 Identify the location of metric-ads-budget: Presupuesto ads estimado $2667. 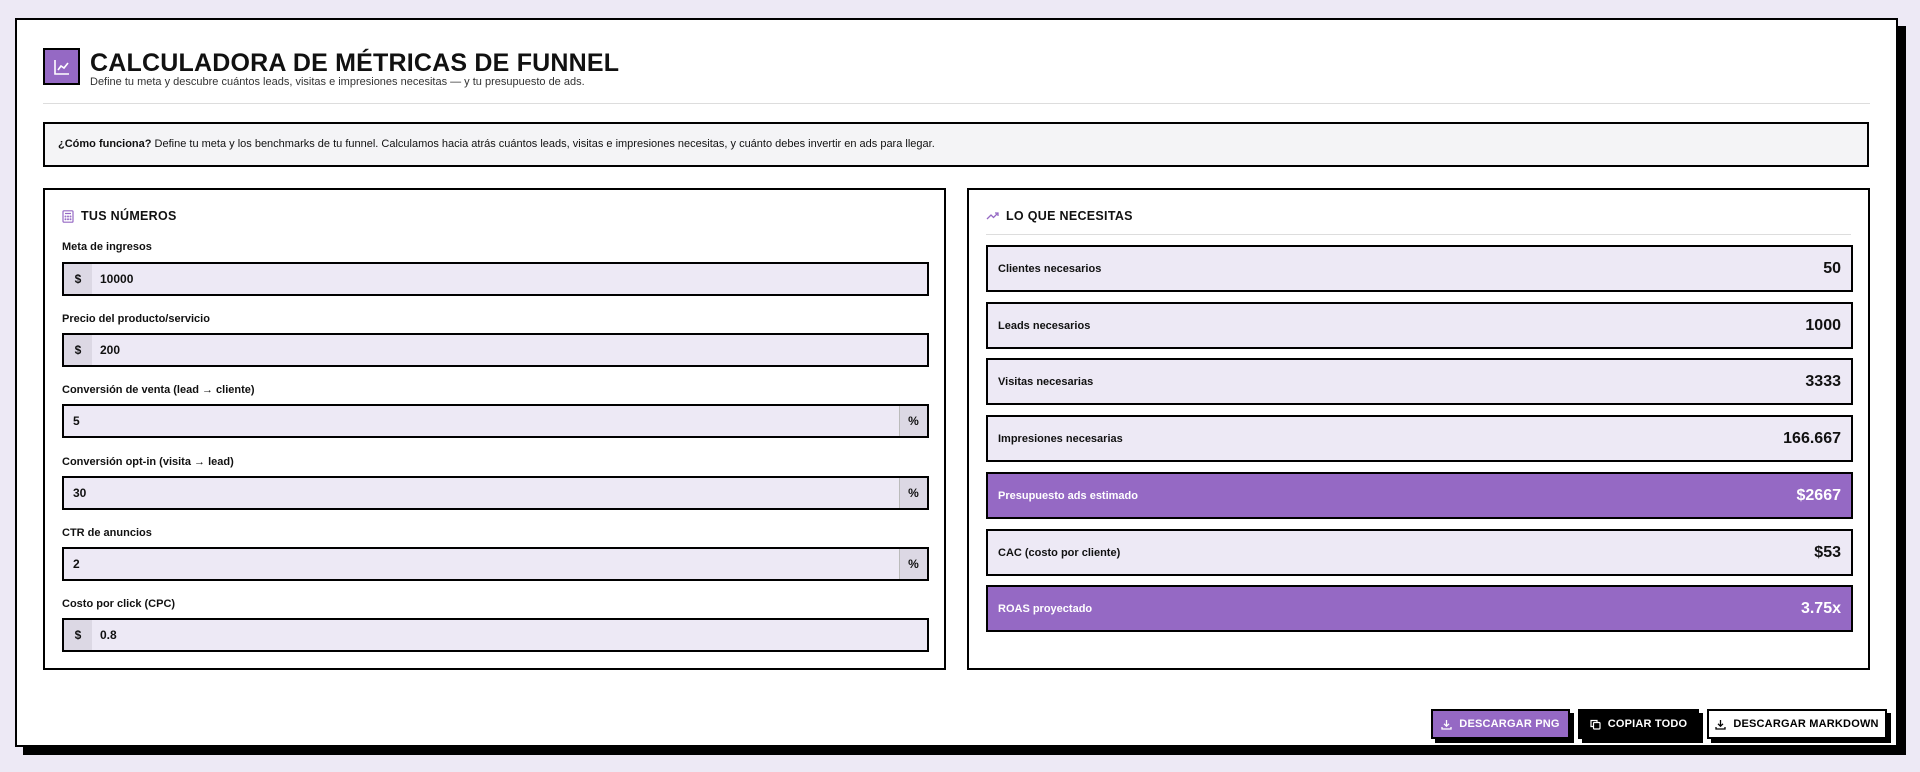
(1419, 495).